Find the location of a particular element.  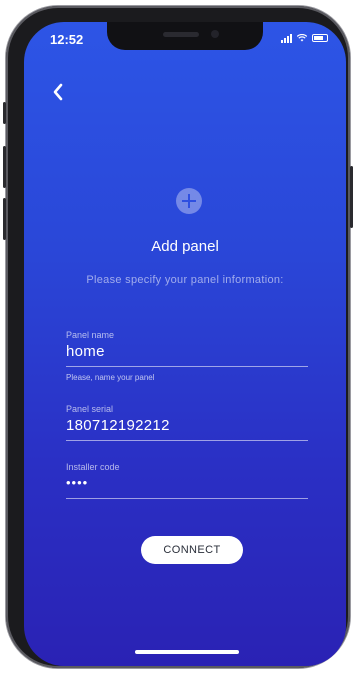

panel-name-input: home is located at coordinates (187, 352).